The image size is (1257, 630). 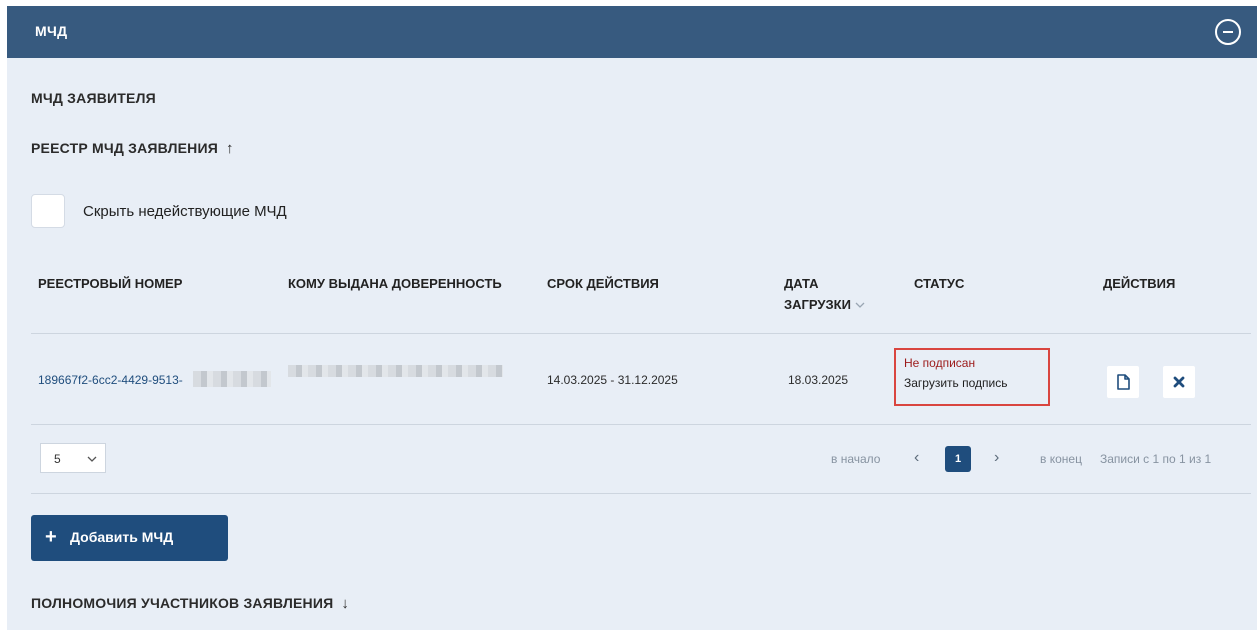 What do you see at coordinates (916, 458) in the screenshot?
I see `pagination-prev-icon: ‹` at bounding box center [916, 458].